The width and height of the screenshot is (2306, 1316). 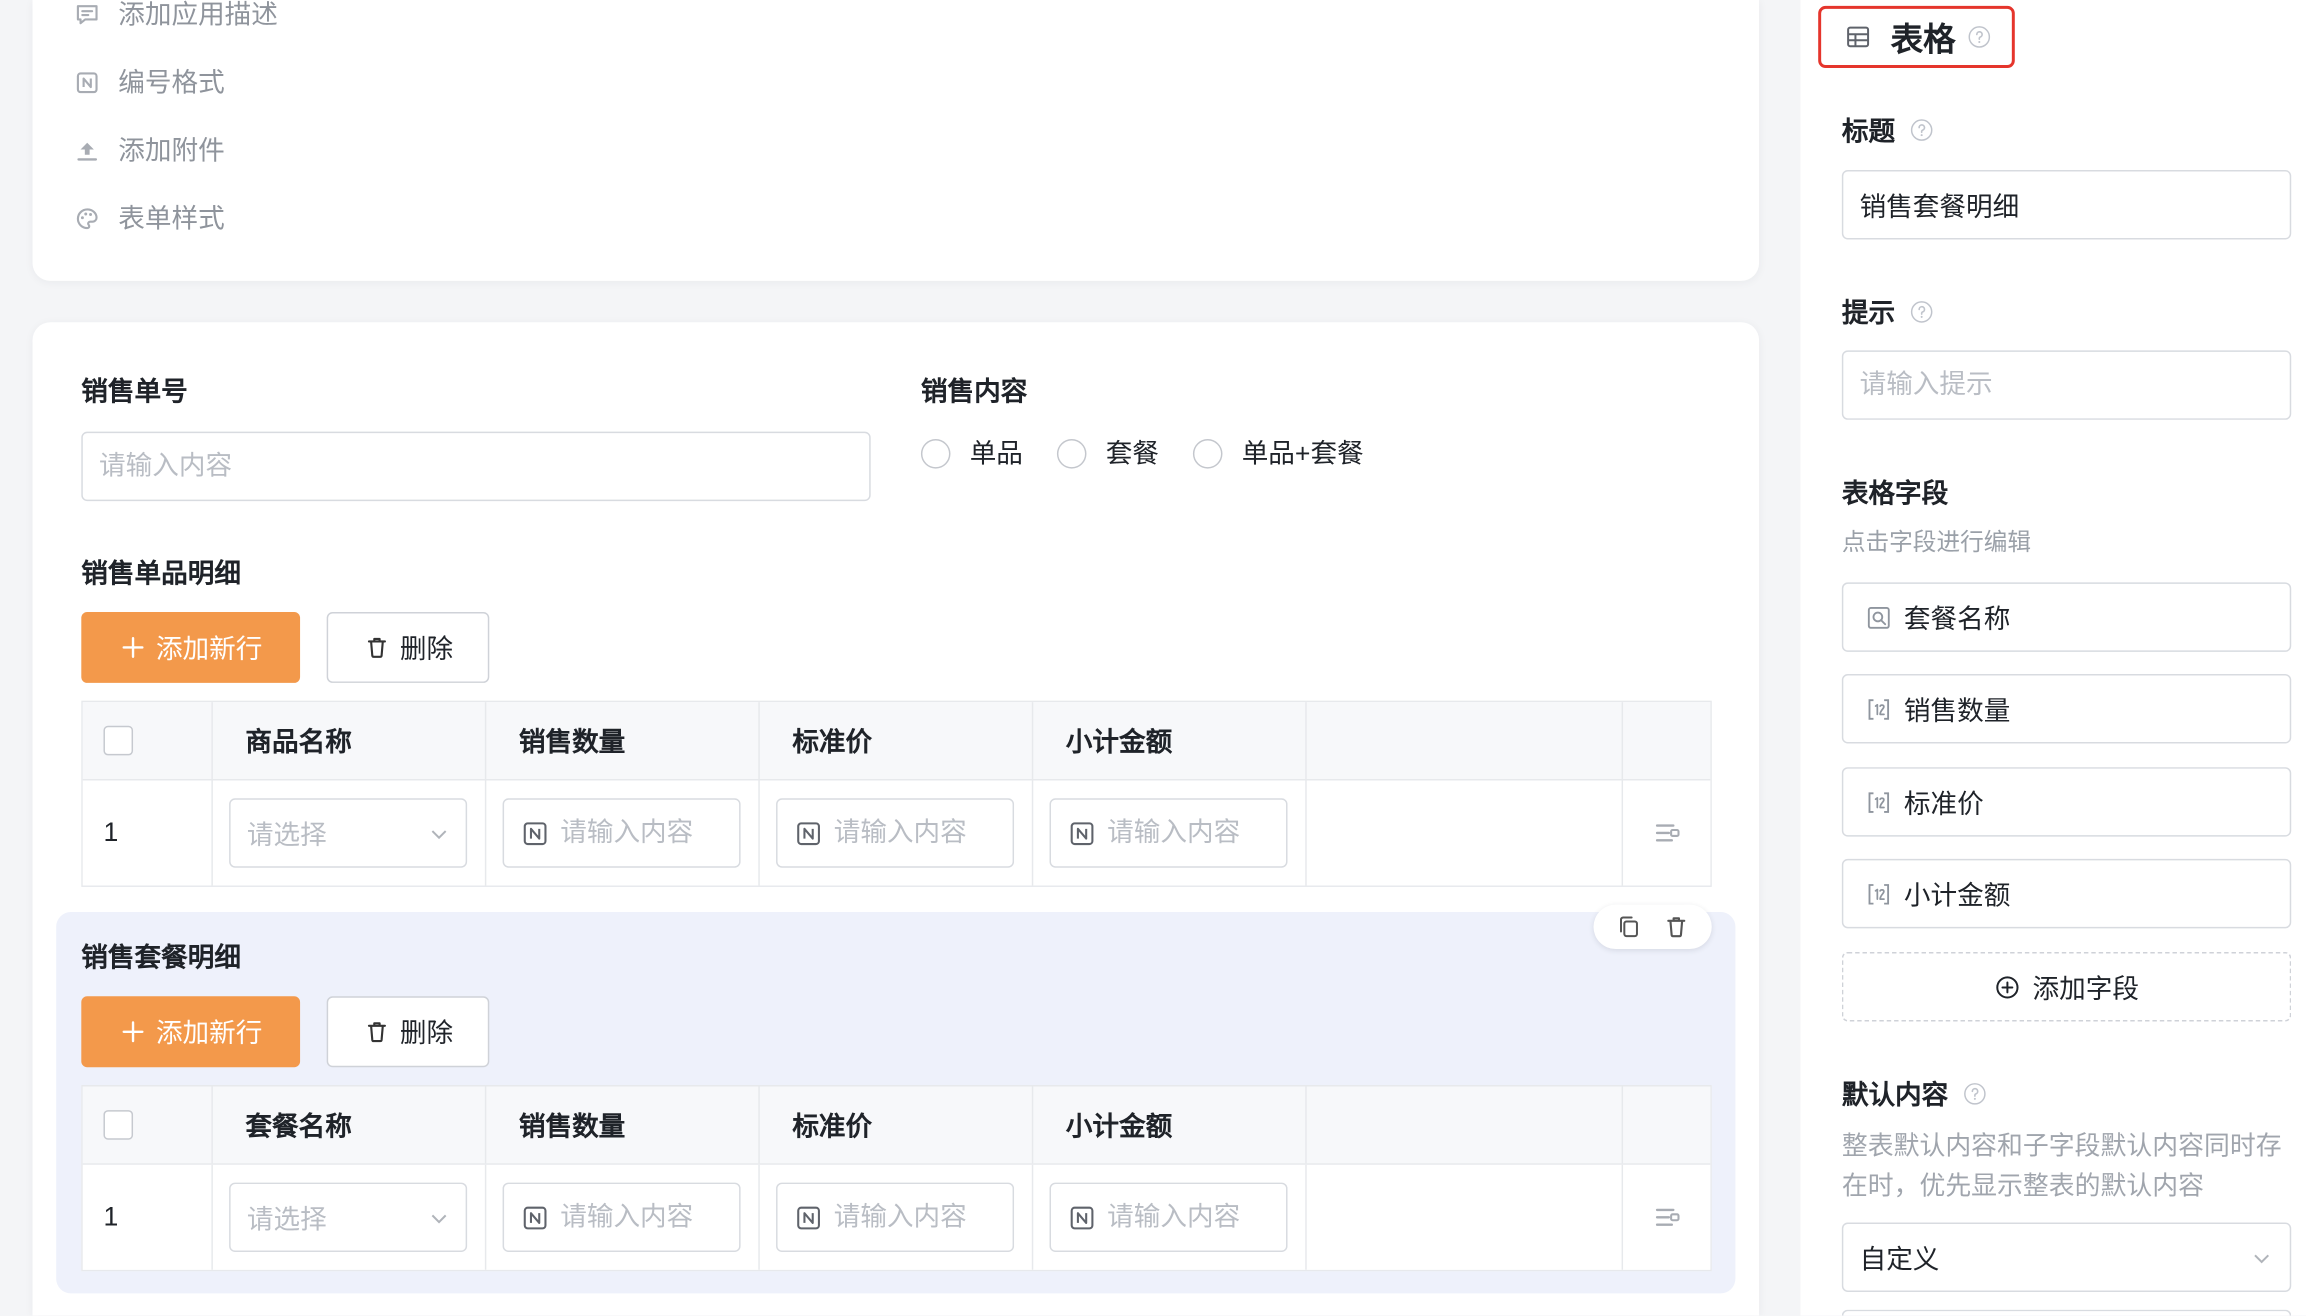 What do you see at coordinates (2066, 986) in the screenshot?
I see `add-field-button: 添加字段` at bounding box center [2066, 986].